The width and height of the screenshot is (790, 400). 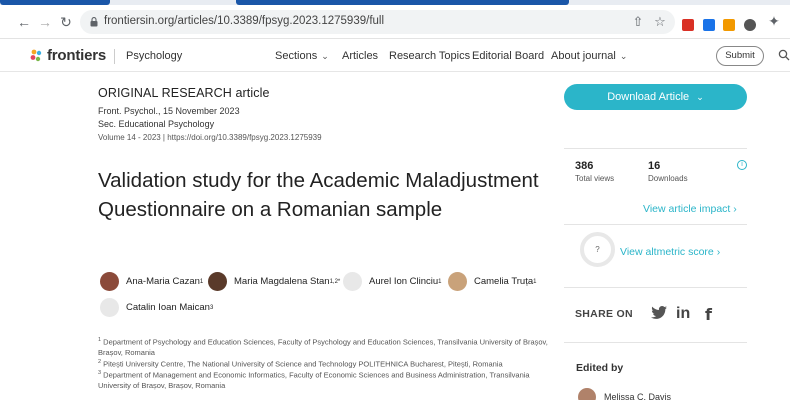 What do you see at coordinates (584, 166) in the screenshot?
I see `stat-value: 386` at bounding box center [584, 166].